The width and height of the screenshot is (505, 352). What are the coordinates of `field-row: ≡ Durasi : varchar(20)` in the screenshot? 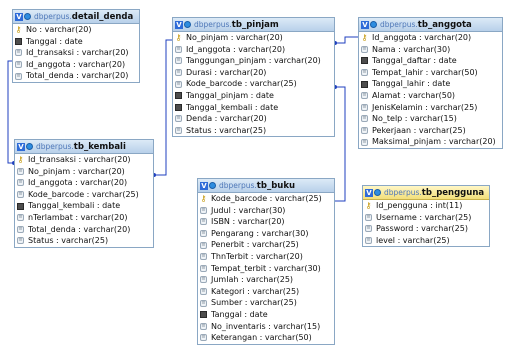 It's located at (253, 73).